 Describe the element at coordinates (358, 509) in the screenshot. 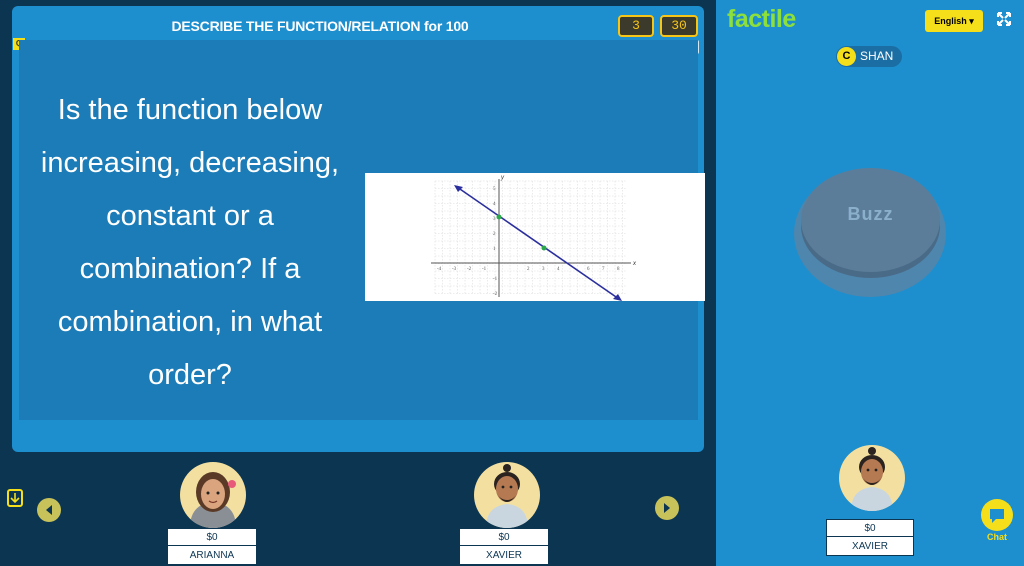

I see `player-bar: $0 ARIANNA $0 XAVIER` at that location.